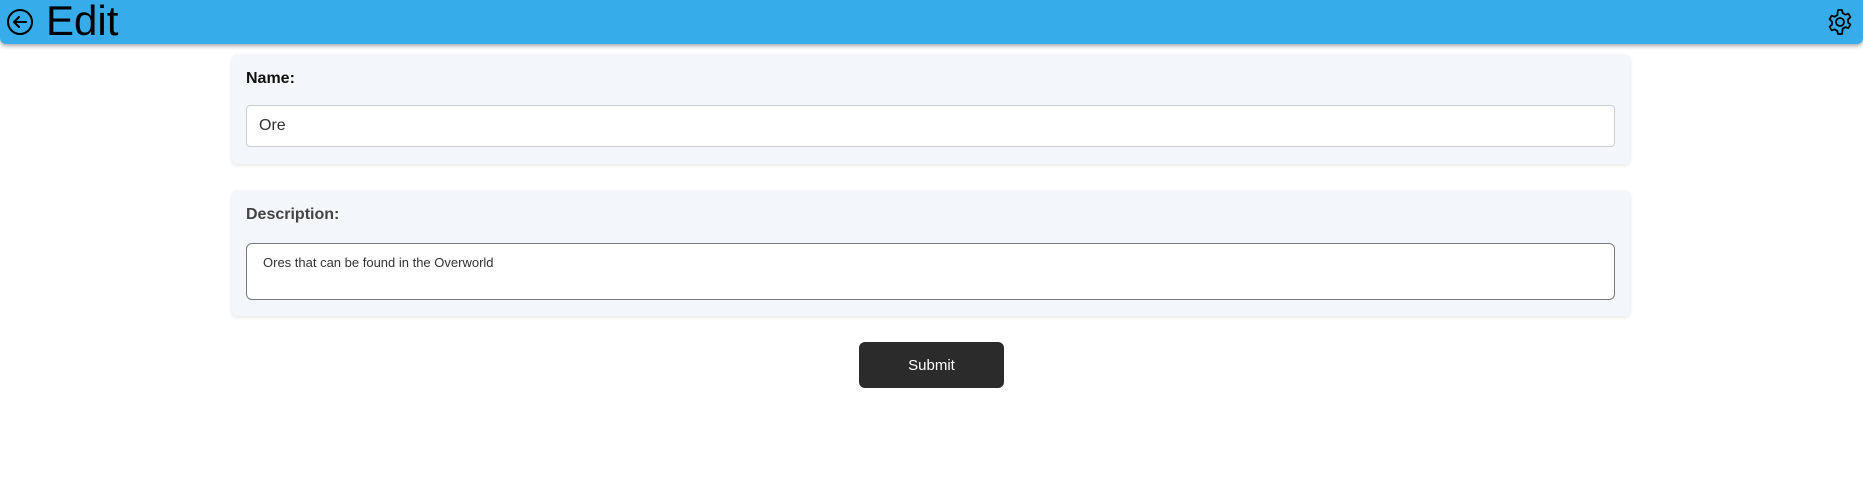 The width and height of the screenshot is (1863, 501). I want to click on description-textarea: Ores that can be found in the Overworld, so click(930, 271).